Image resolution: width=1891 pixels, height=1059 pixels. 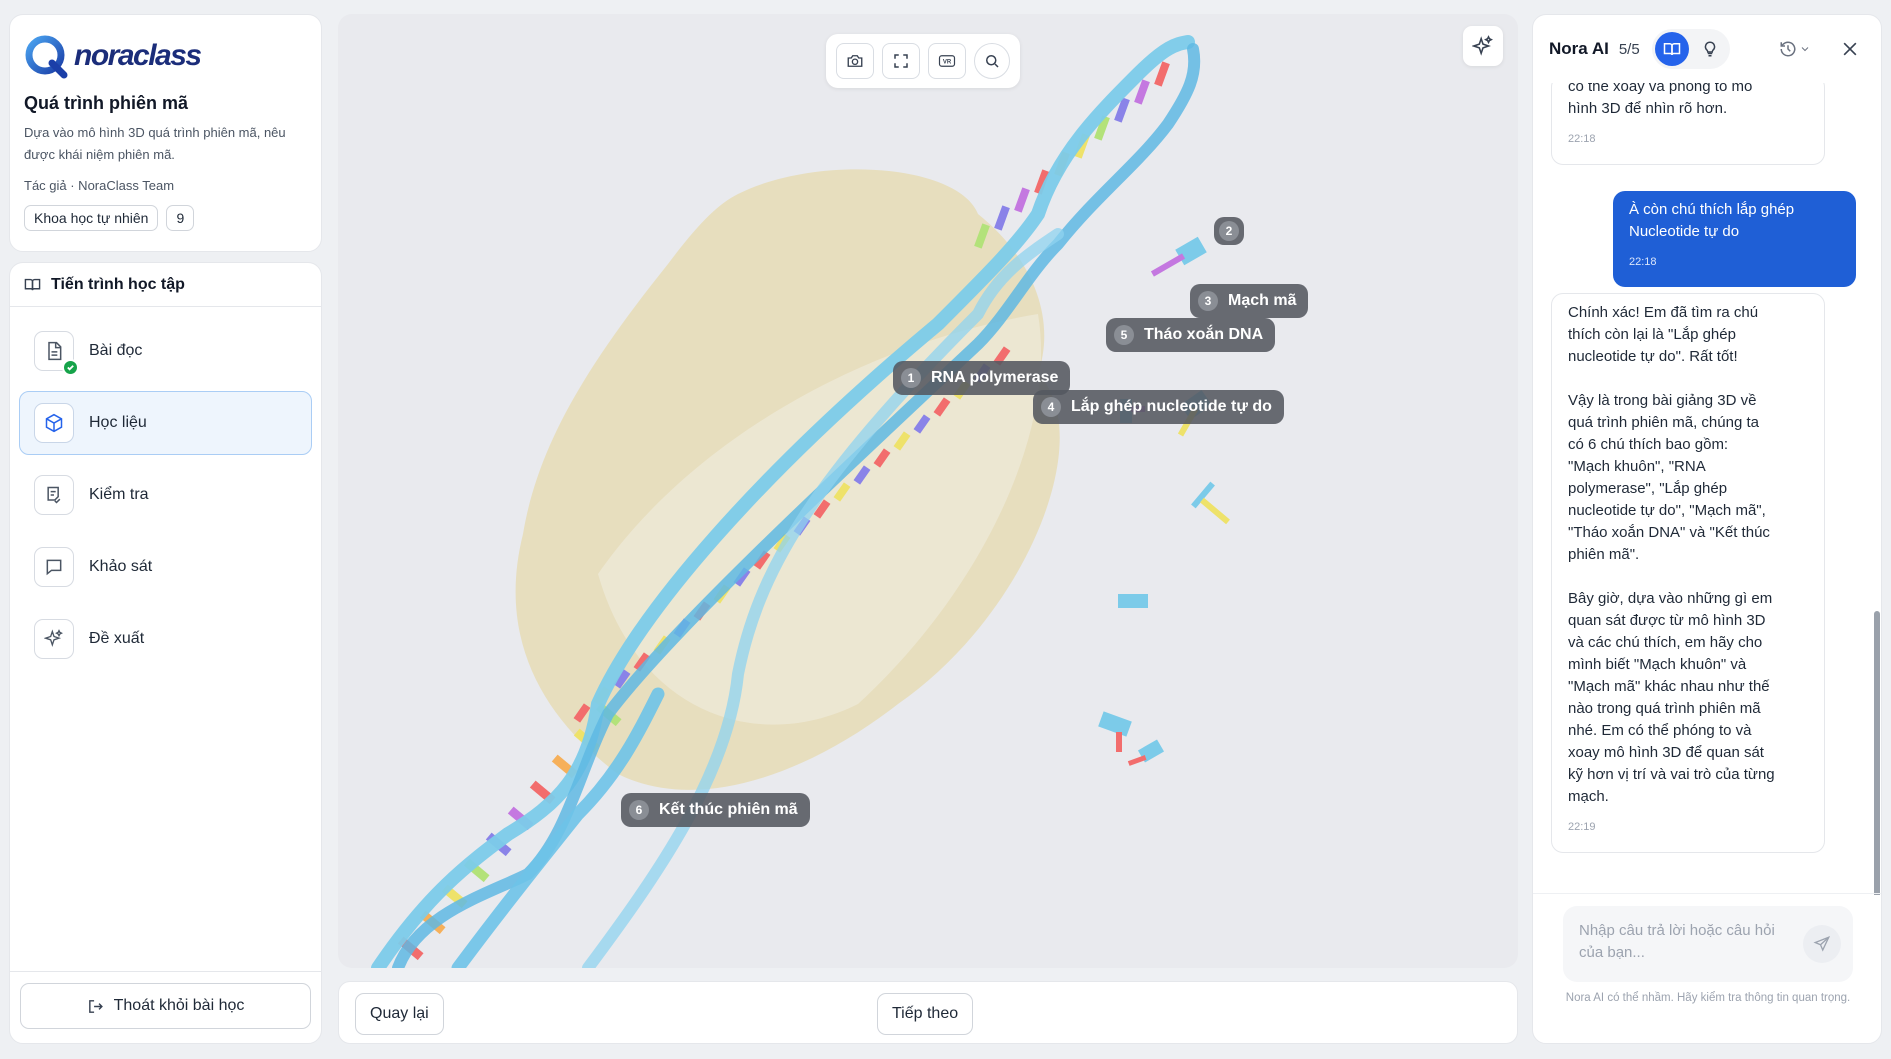 What do you see at coordinates (1582, 827) in the screenshot?
I see `message-time: 22:19` at bounding box center [1582, 827].